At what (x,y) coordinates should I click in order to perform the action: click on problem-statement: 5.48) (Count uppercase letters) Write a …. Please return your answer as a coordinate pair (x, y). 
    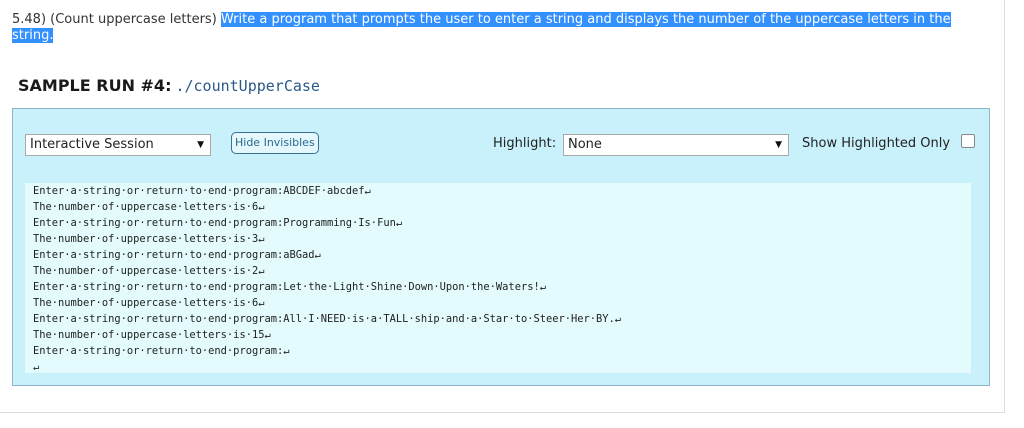
    Looking at the image, I should click on (497, 28).